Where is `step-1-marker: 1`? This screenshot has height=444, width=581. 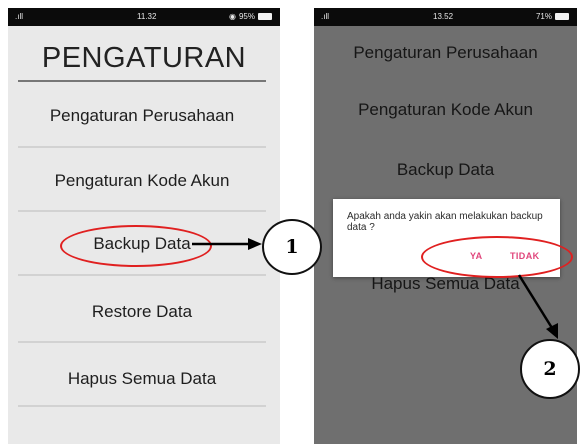
step-1-marker: 1 is located at coordinates (292, 247).